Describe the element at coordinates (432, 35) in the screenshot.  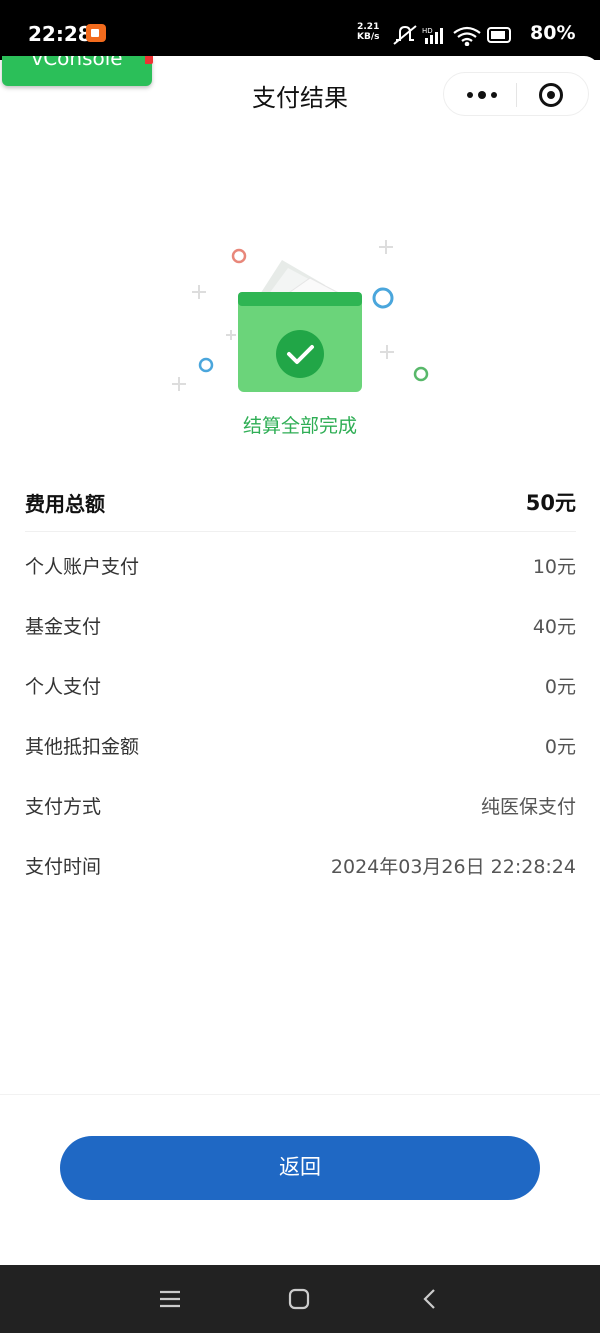
I see `signal-icon: HD` at that location.